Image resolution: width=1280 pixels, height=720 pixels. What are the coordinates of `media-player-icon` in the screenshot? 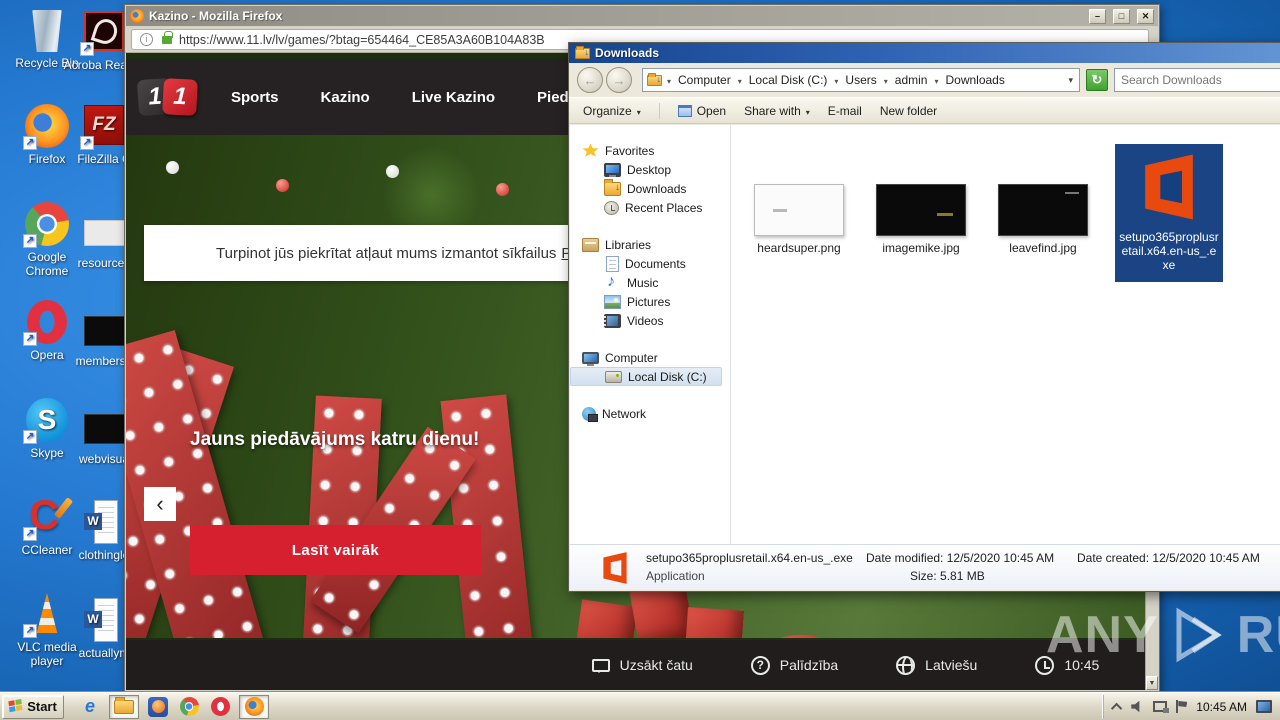 It's located at (158, 706).